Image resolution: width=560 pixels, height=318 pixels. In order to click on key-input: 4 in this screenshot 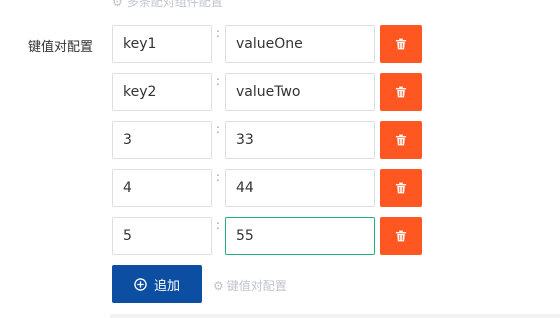, I will do `click(162, 188)`.